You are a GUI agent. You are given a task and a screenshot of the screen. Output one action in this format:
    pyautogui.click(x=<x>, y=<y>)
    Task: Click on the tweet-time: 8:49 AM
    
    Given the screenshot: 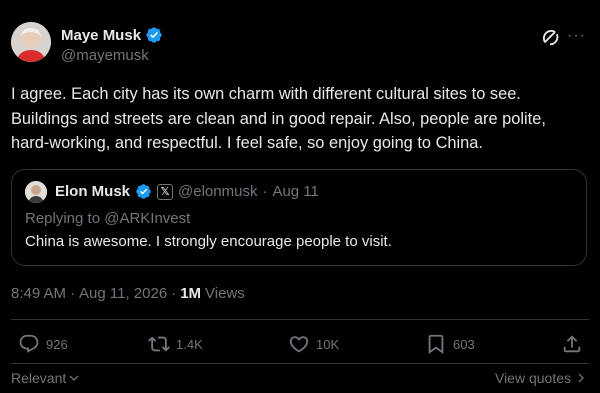 What is the action you would take?
    pyautogui.click(x=38, y=293)
    